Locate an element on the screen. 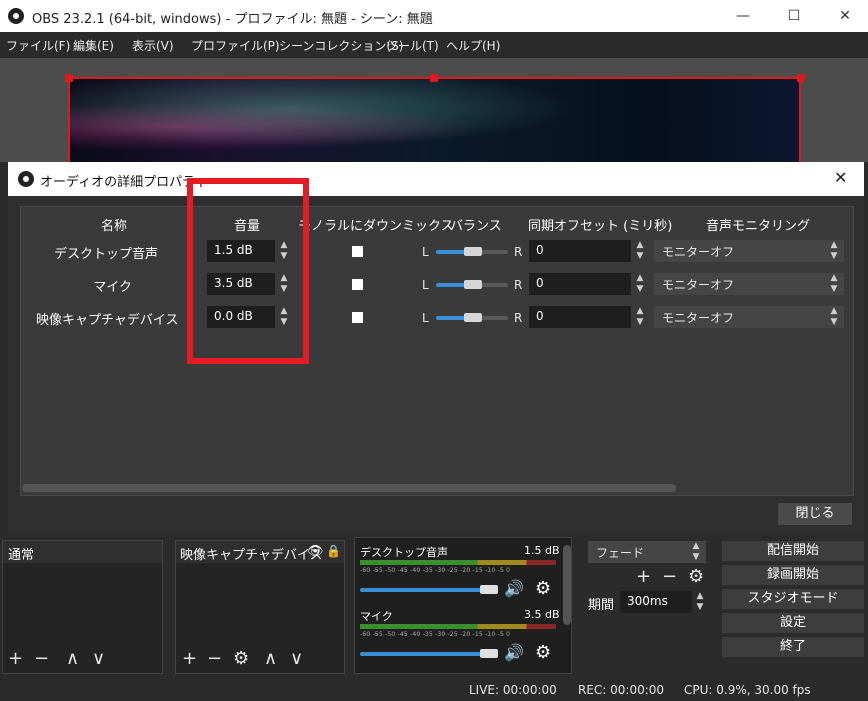  dialog-title: オーディオの詳細プロパティ is located at coordinates (124, 182).